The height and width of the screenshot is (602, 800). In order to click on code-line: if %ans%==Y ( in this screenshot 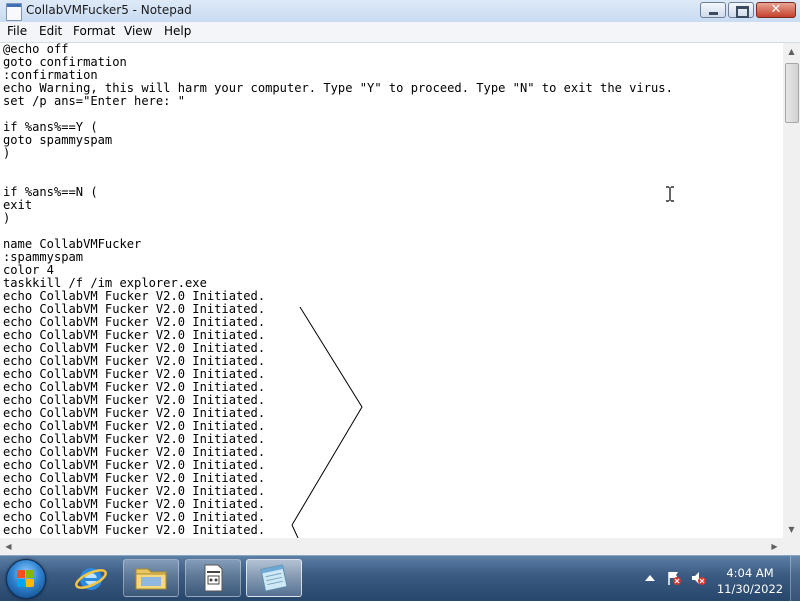, I will do `click(50, 127)`.